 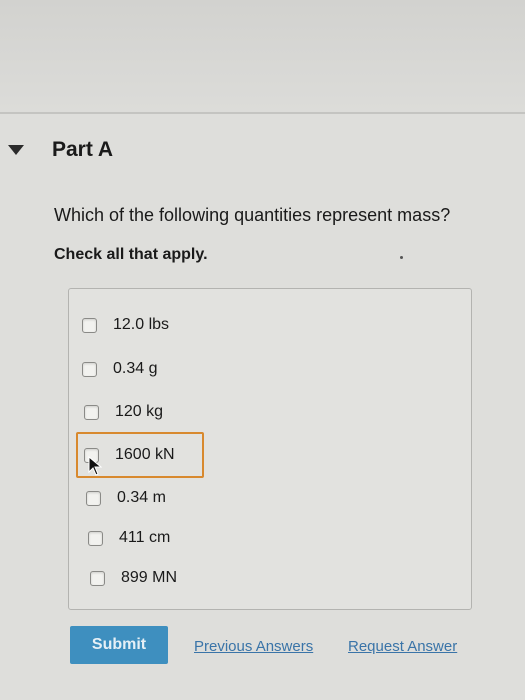 What do you see at coordinates (95, 466) in the screenshot?
I see `mouse-cursor-icon` at bounding box center [95, 466].